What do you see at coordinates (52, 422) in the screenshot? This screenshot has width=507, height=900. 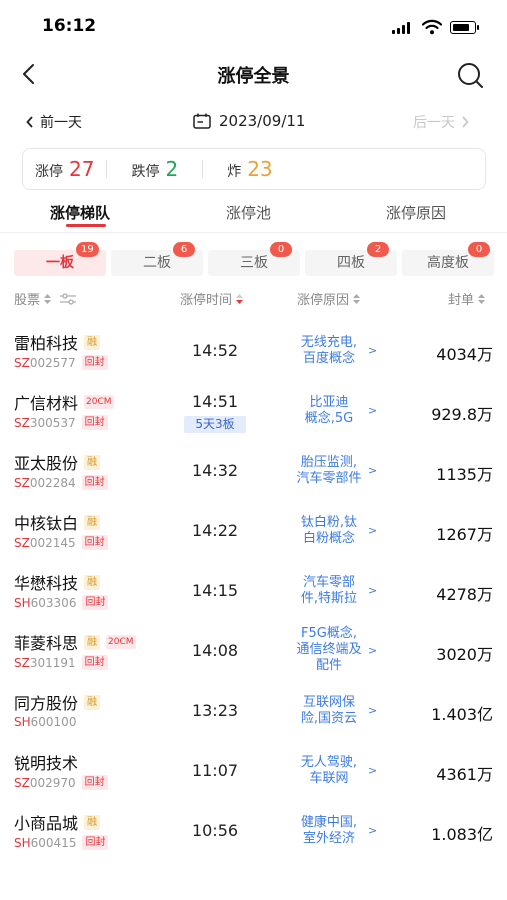 I see `code-number: 300537` at bounding box center [52, 422].